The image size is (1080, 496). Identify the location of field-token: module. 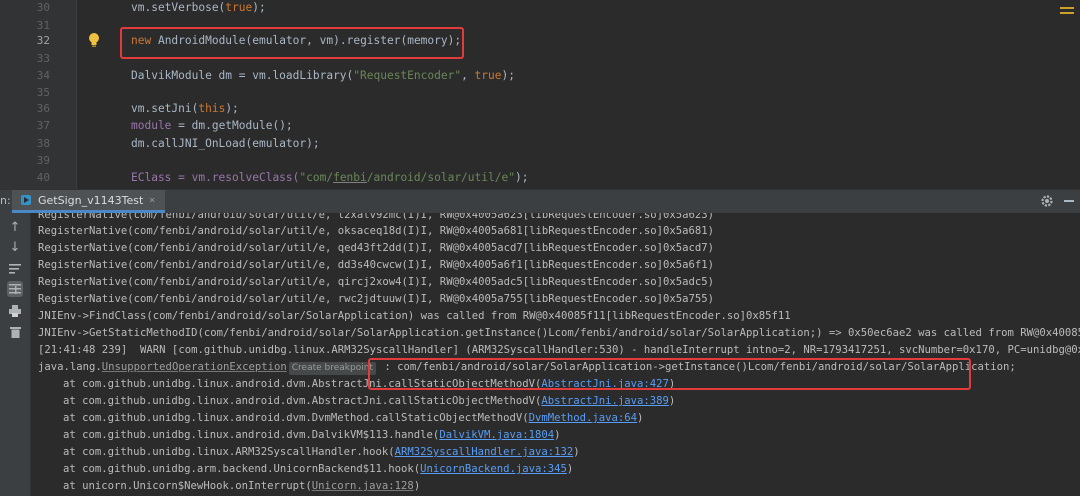
(151, 125).